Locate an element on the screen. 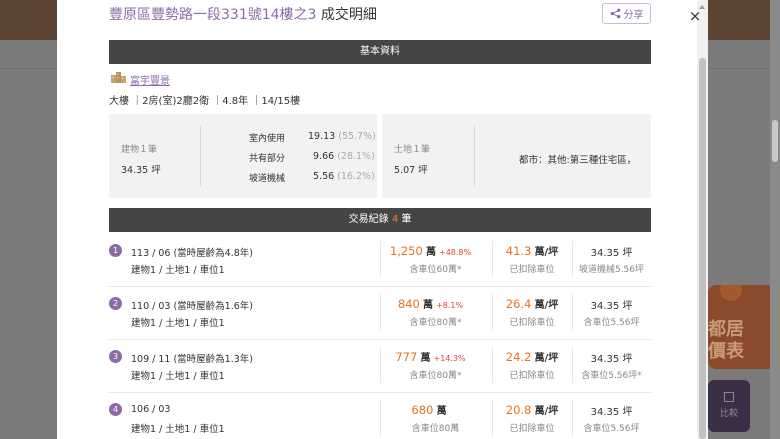  total-price: 680 萬 is located at coordinates (430, 409).